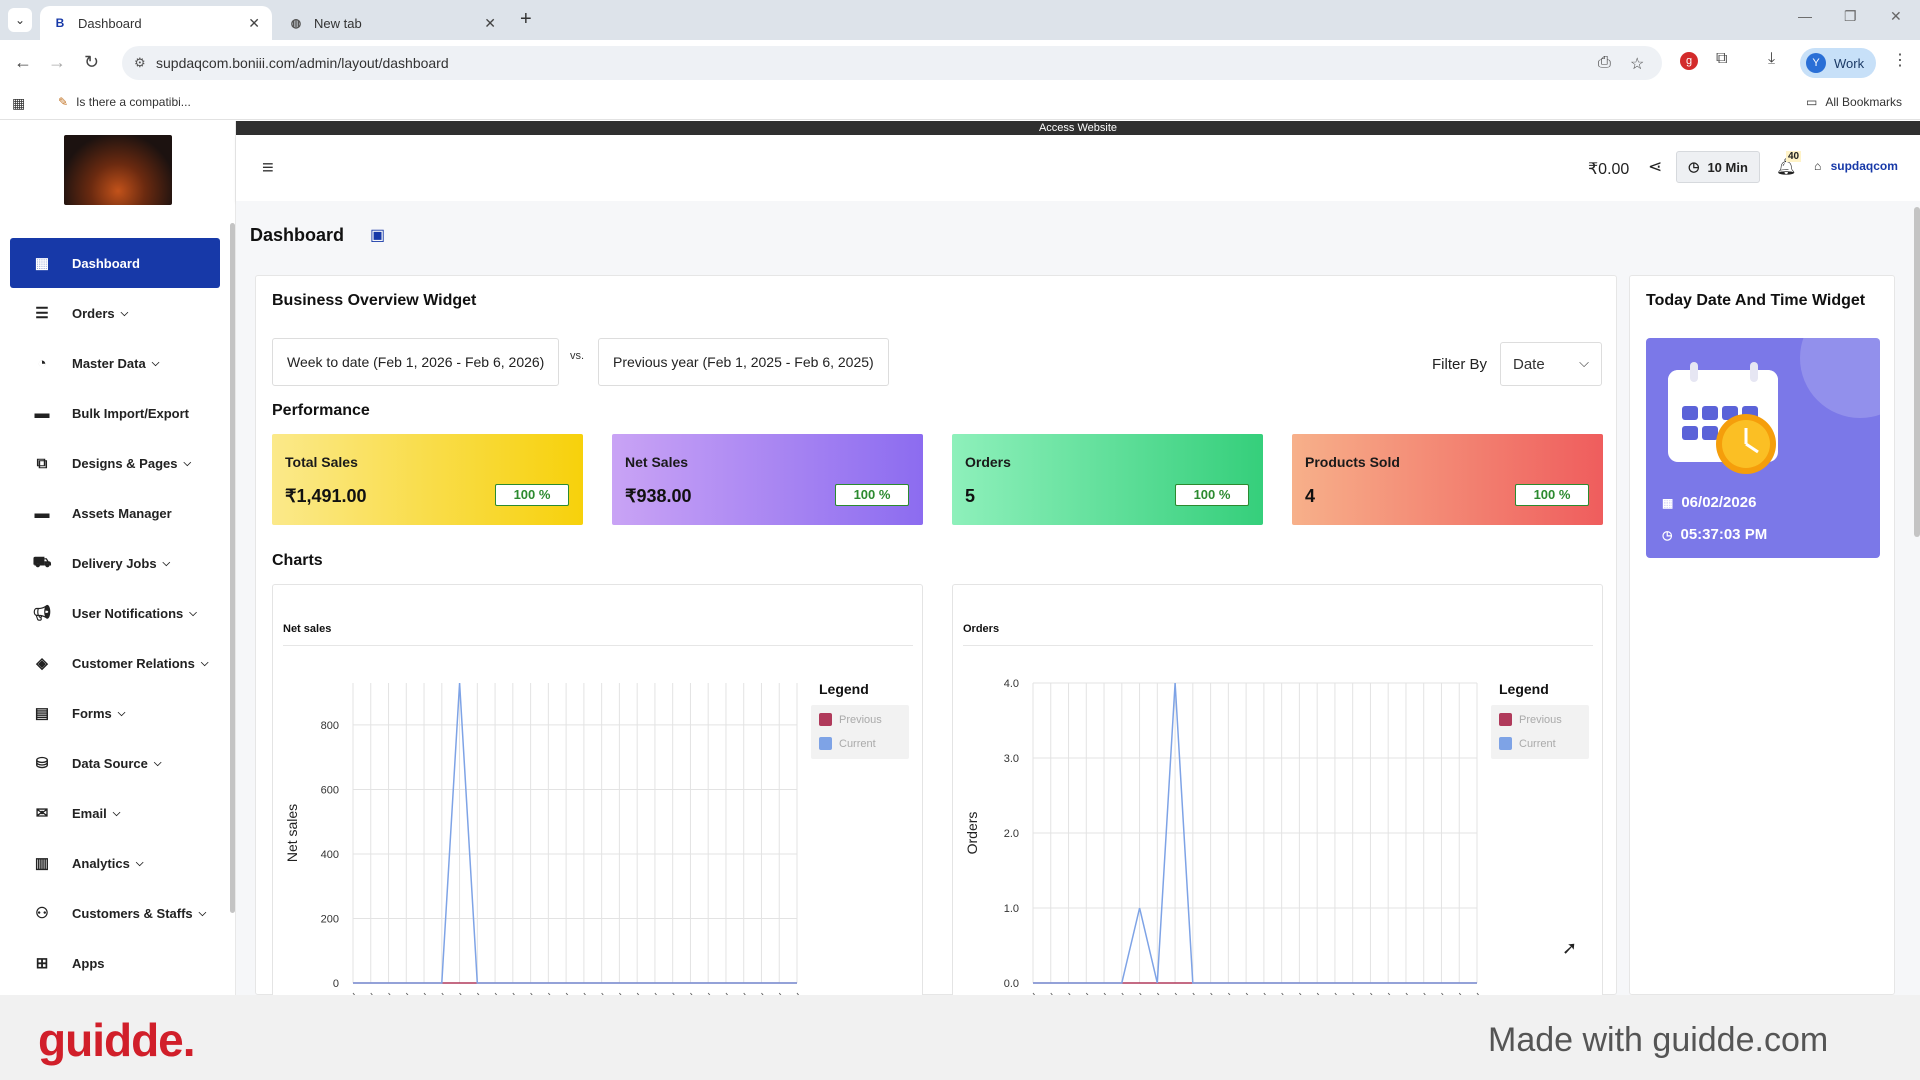 The image size is (1920, 1080). What do you see at coordinates (1917, 372) in the screenshot?
I see `main-scrollbar` at bounding box center [1917, 372].